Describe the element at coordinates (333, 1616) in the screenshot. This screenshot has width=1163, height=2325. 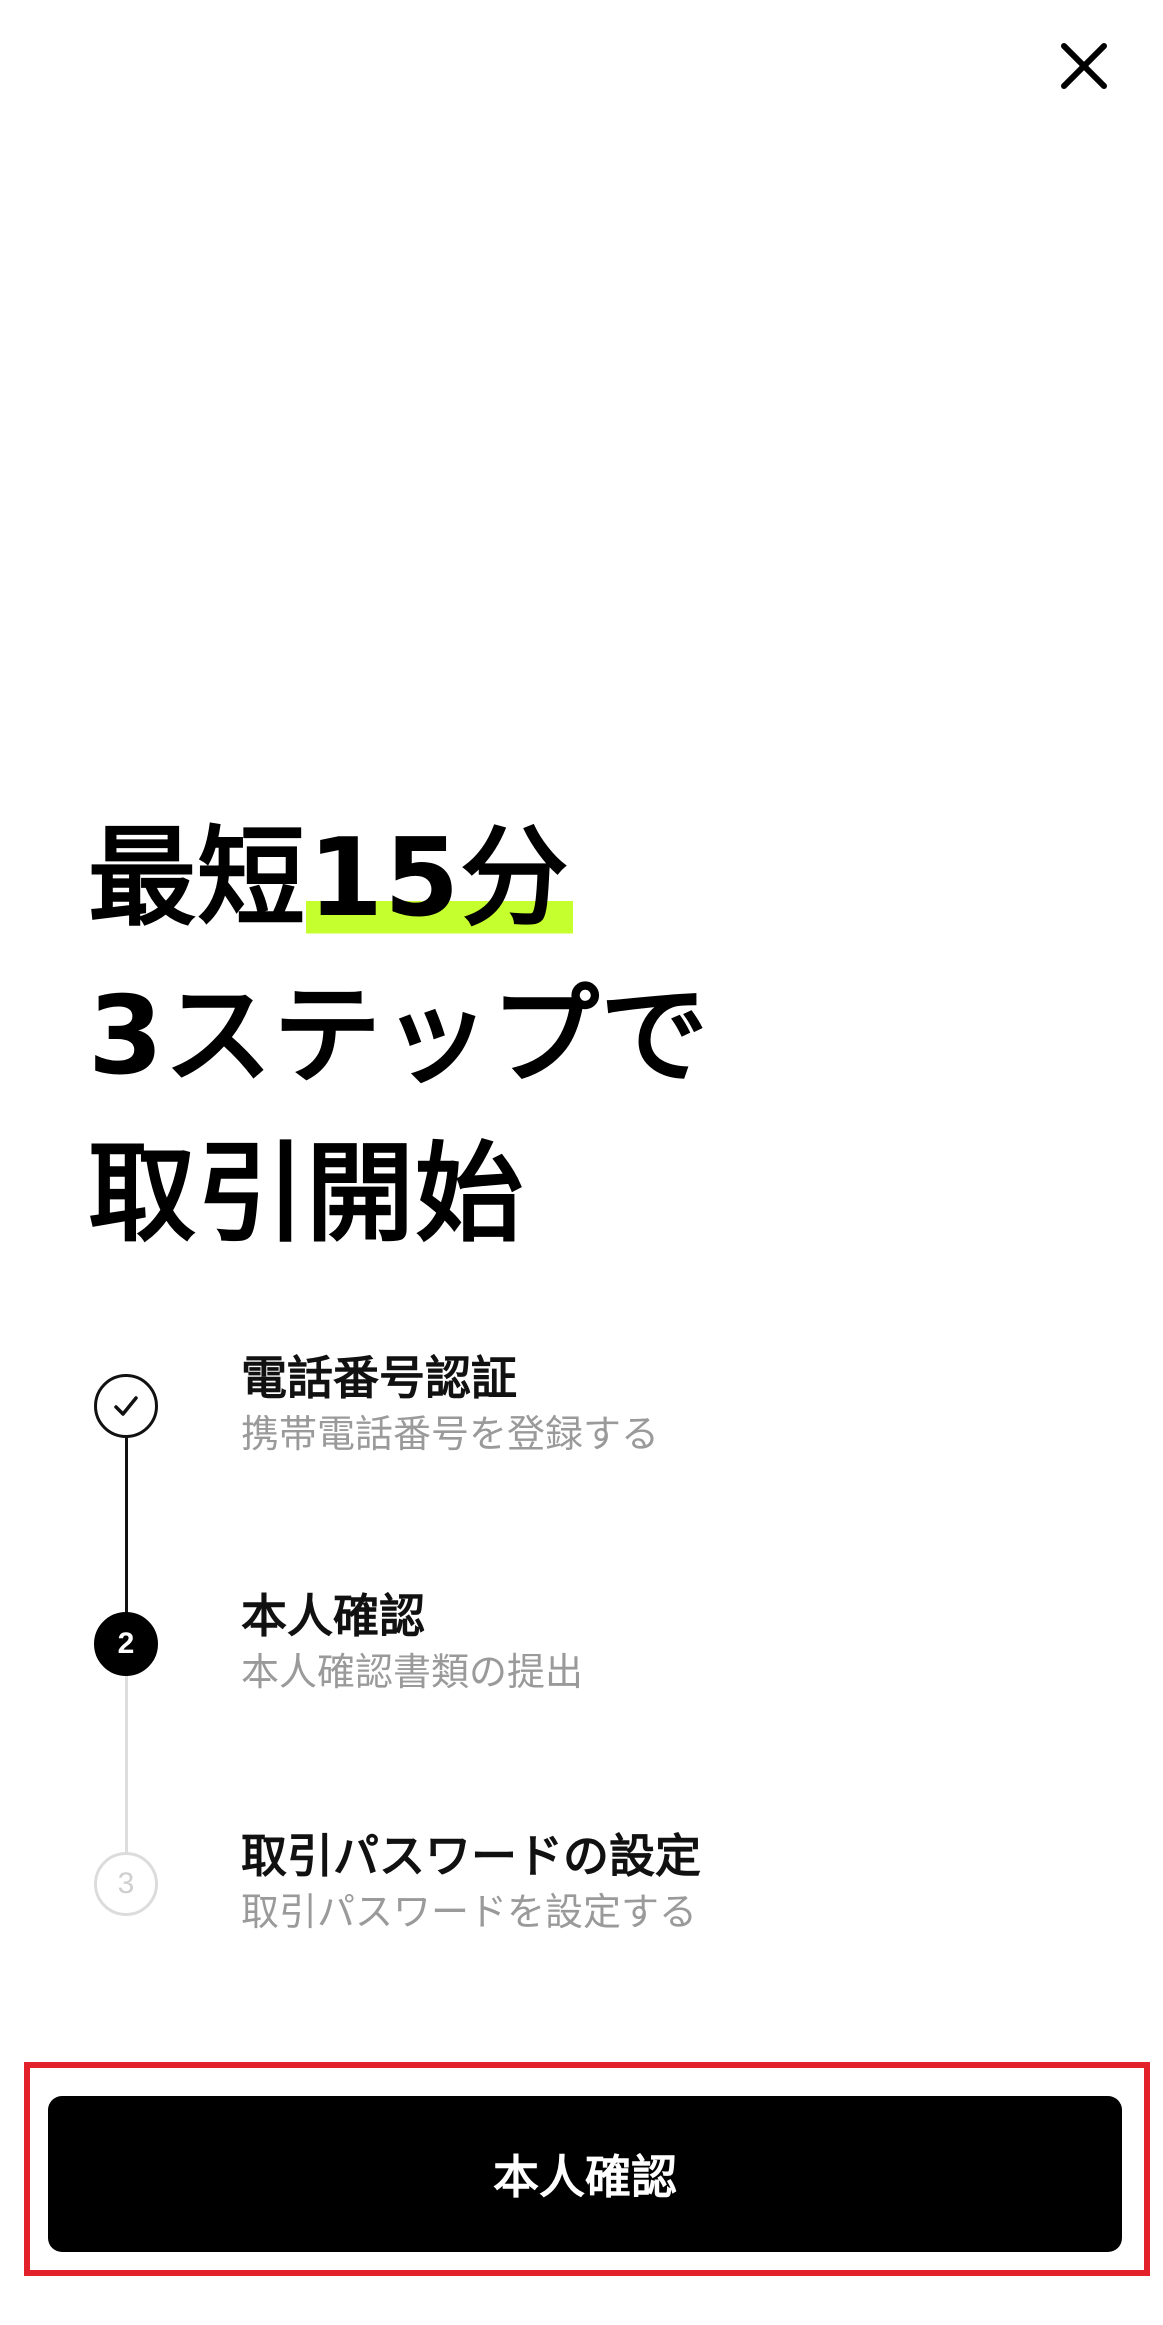
I see `step-2-title: 本人確認` at that location.